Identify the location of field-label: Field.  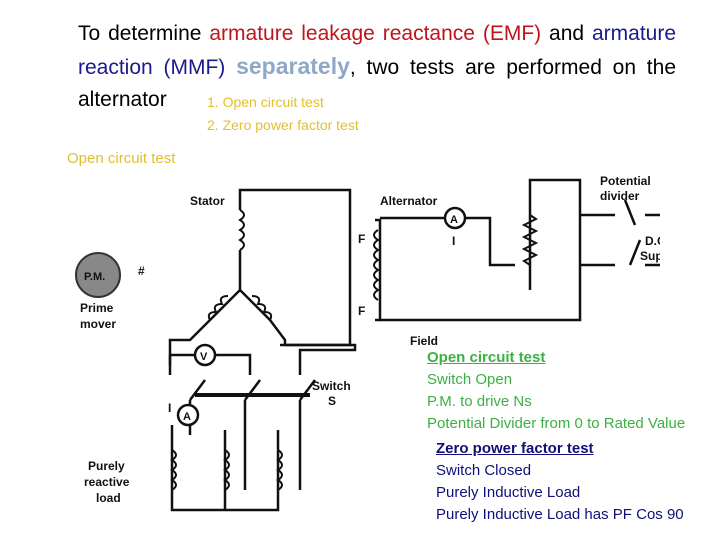
(424, 341).